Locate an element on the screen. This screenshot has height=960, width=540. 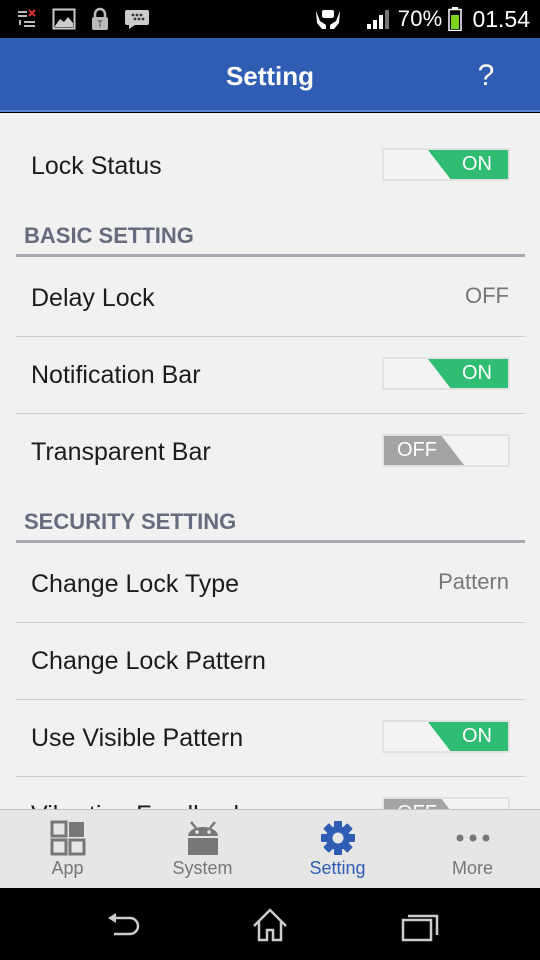
delay-lock-row: Delay Lock OFF is located at coordinates (270, 298).